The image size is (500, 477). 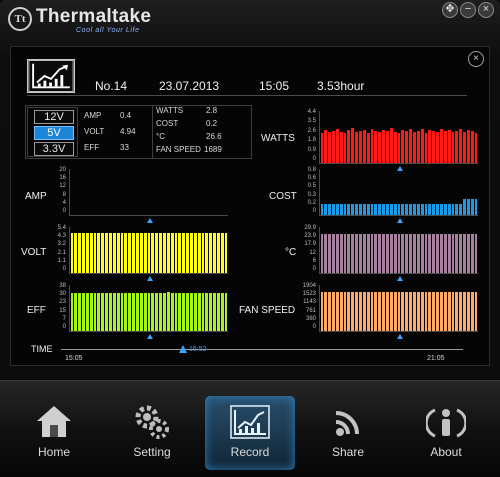 I want to click on timeline-label: TIME, so click(x=42, y=349).